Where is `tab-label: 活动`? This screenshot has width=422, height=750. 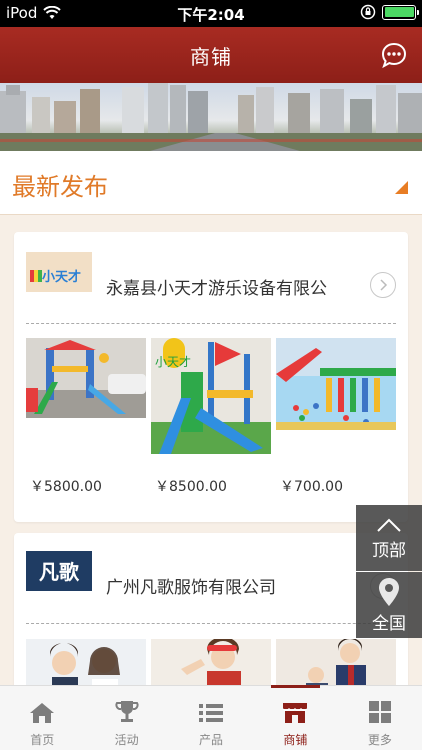 tab-label: 活动 is located at coordinates (126, 740).